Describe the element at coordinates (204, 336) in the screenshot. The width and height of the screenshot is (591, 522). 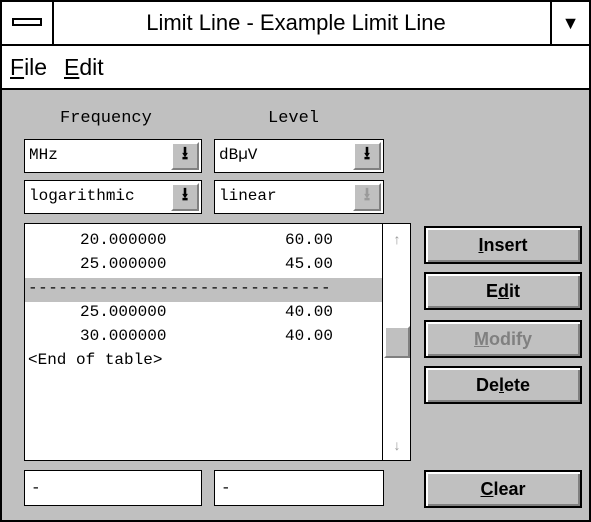
I see `table-row: 30.000000 40.00` at that location.